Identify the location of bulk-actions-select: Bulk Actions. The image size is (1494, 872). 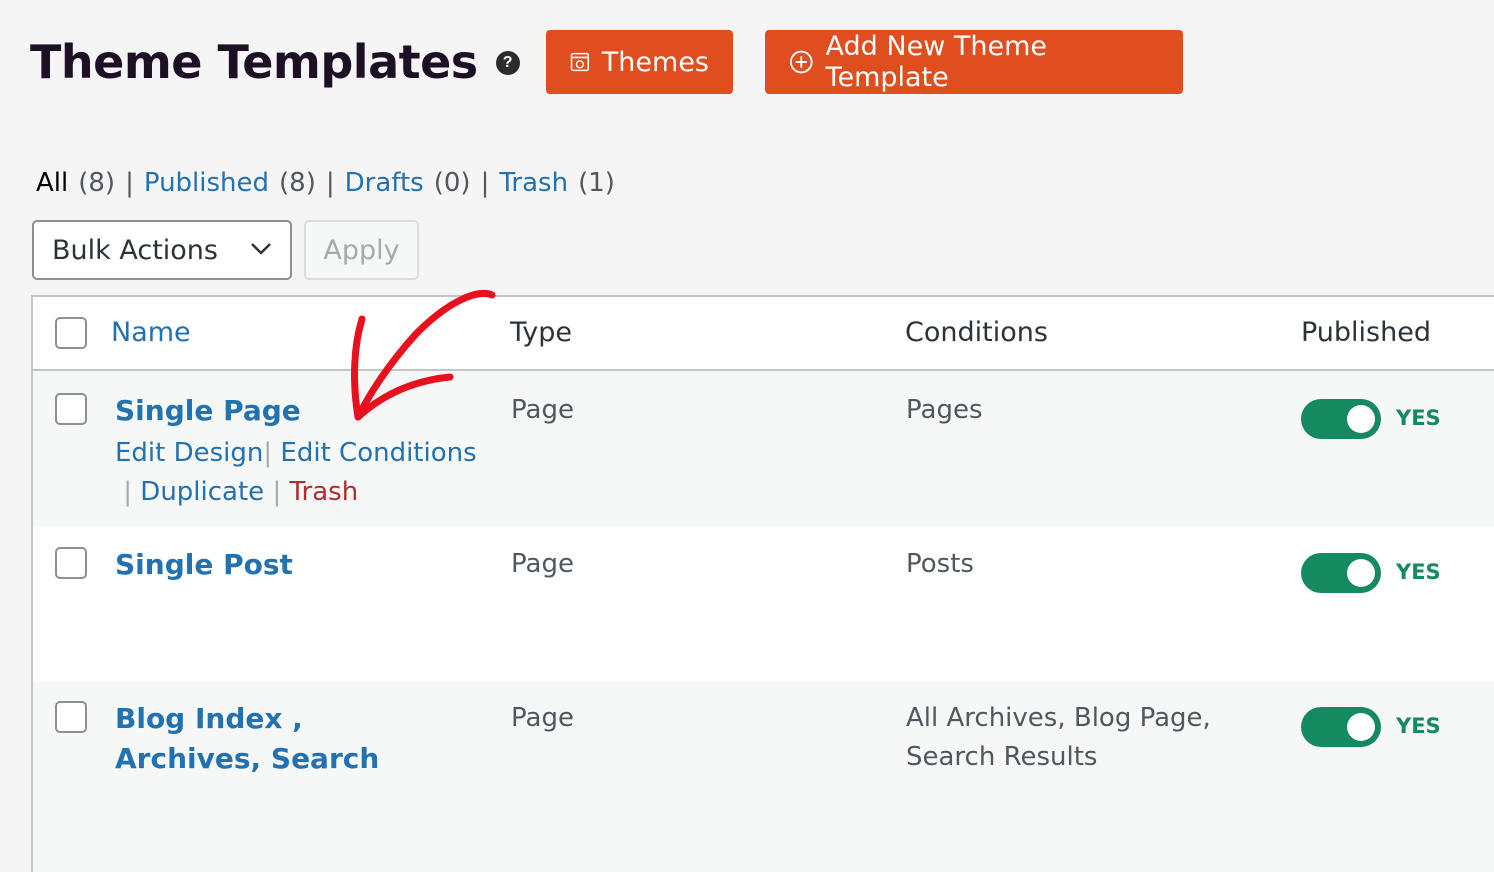
(162, 250).